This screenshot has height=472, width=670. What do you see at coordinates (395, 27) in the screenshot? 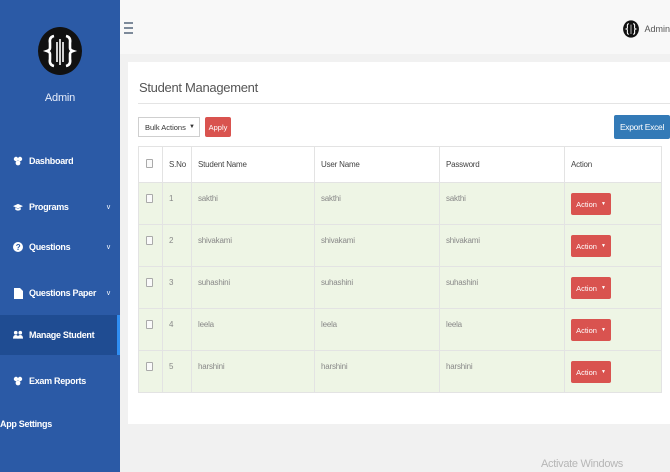
I see `top-bar: Admin` at bounding box center [395, 27].